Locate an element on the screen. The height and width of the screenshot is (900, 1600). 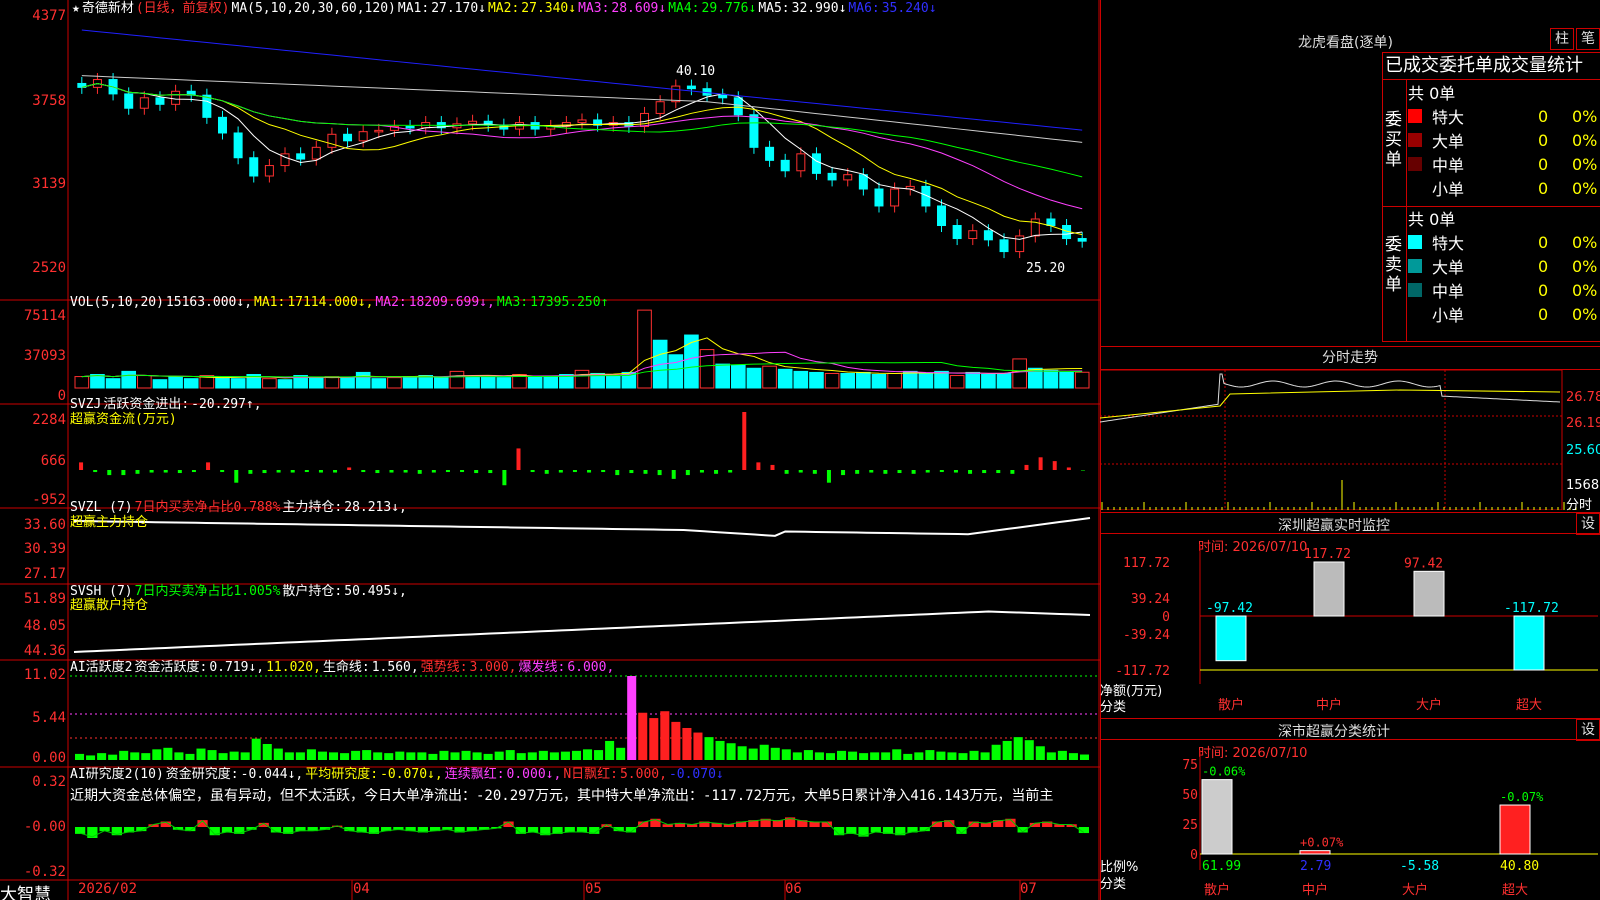
vol-tick-2: 37093 is located at coordinates (44, 356).